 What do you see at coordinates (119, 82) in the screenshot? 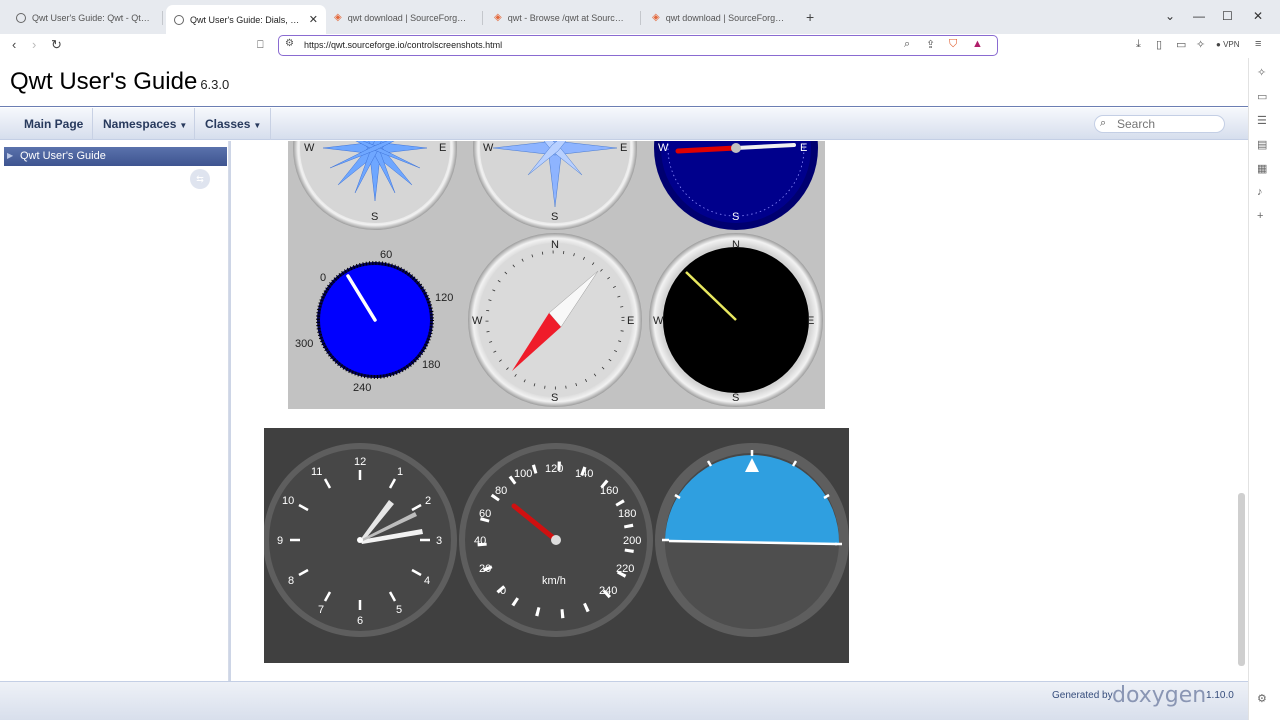
I see `project-title: Qwt User's Guide 6.3.0` at bounding box center [119, 82].